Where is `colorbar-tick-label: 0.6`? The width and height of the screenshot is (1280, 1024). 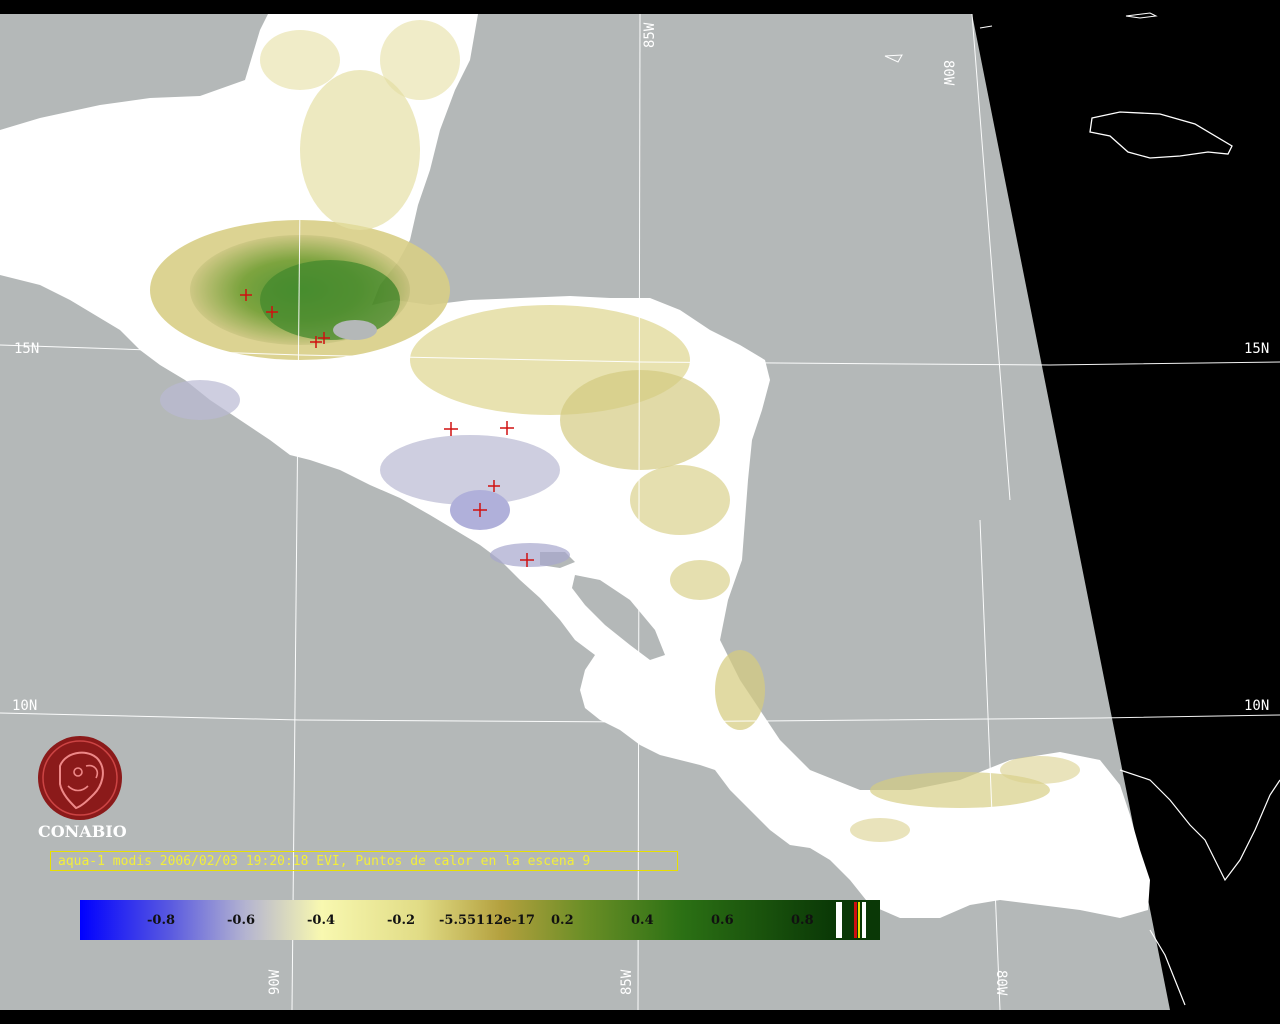
colorbar-tick-label: 0.6 is located at coordinates (722, 920).